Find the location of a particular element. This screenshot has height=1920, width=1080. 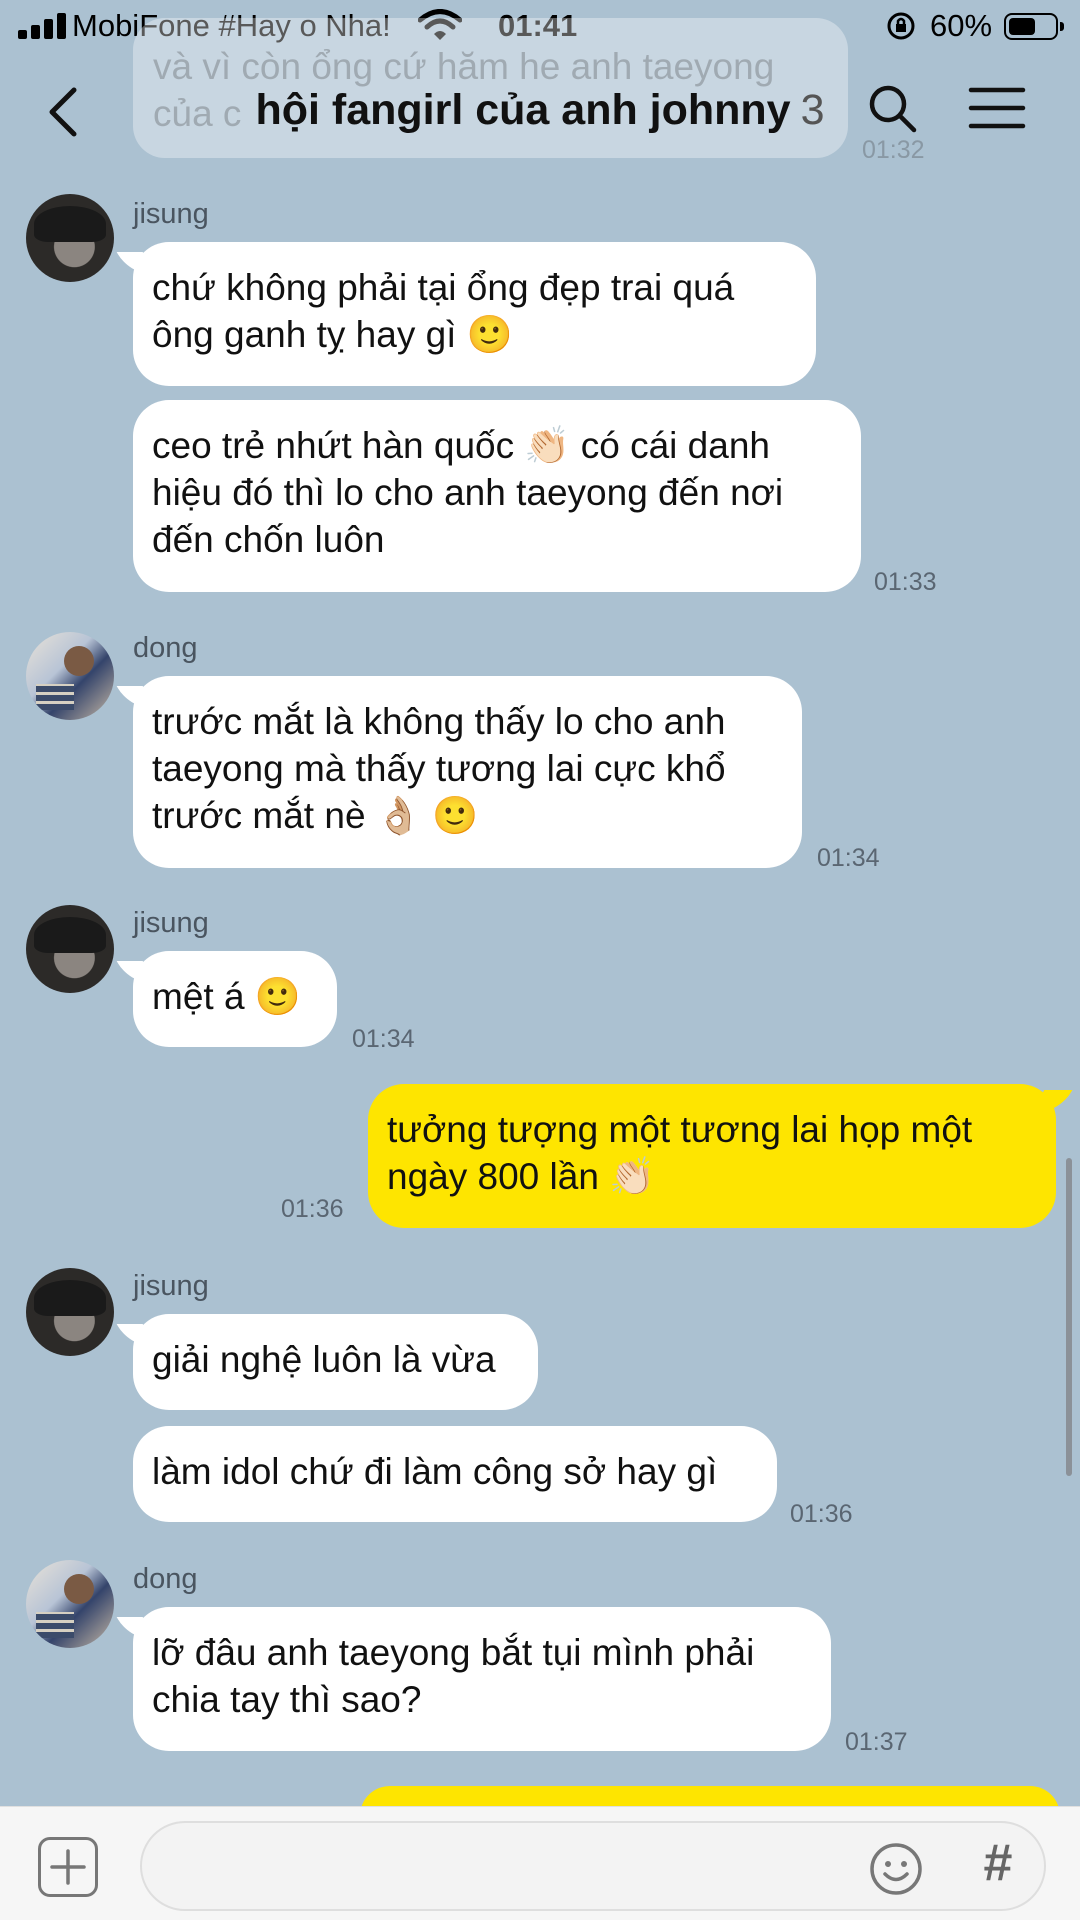

search-icon is located at coordinates (892, 108).